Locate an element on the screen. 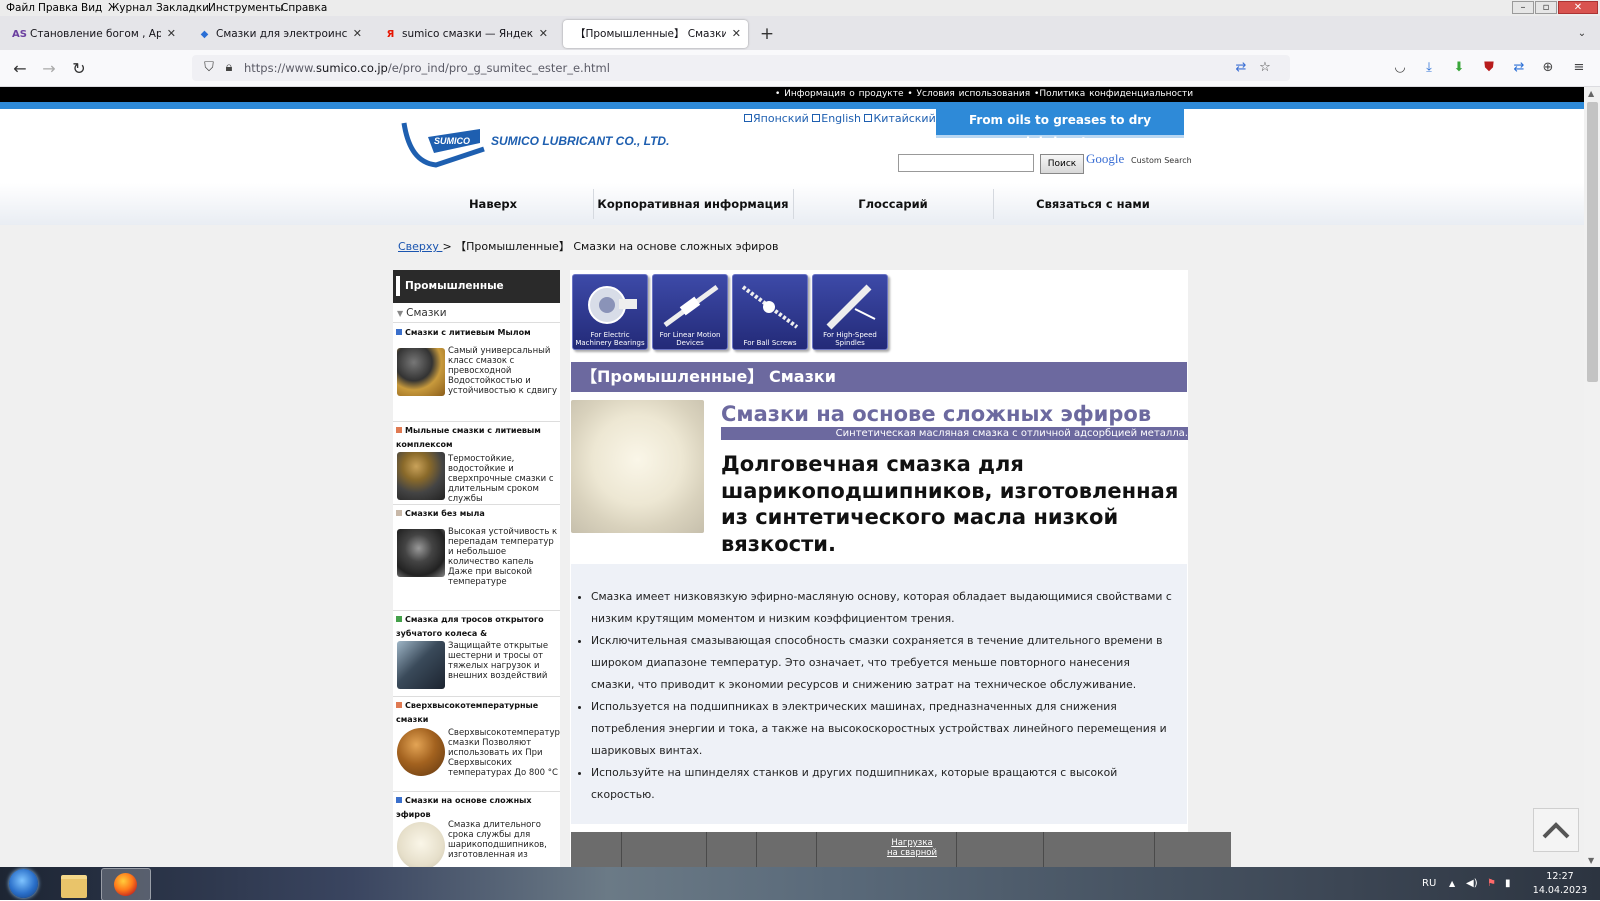 This screenshot has width=1600, height=901. tagline-banner: From oils to greases to dry lubricants is located at coordinates (1060, 129).